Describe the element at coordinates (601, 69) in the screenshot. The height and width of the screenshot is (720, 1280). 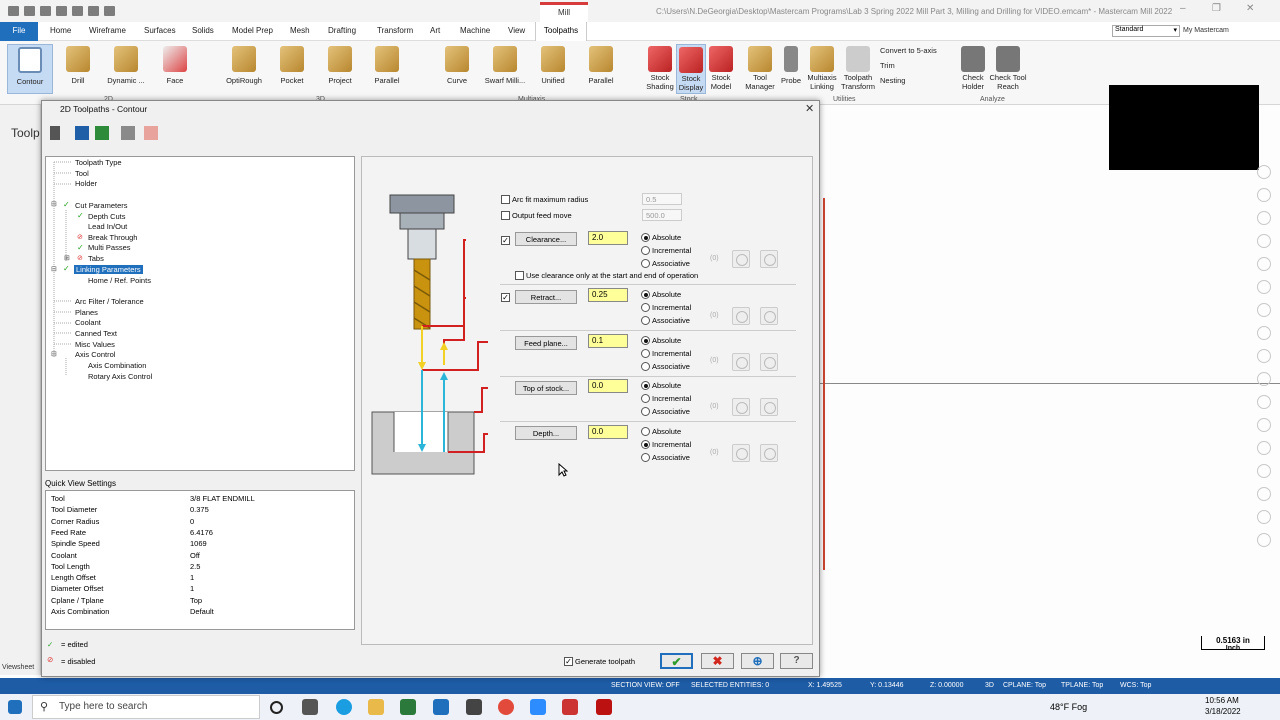
I see `parallel-multiaxis-button: Parallel` at that location.